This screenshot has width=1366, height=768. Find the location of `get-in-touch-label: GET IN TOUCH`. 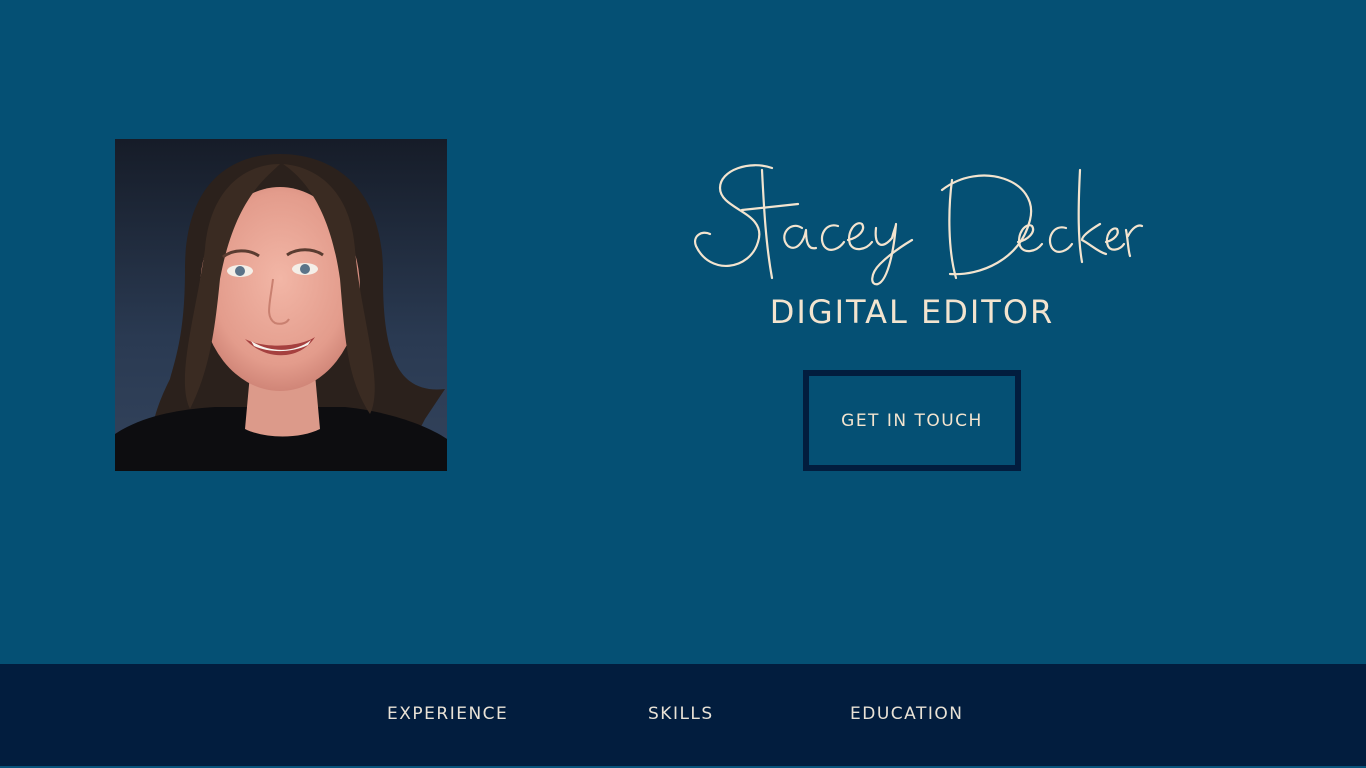

get-in-touch-label: GET IN TOUCH is located at coordinates (912, 420).